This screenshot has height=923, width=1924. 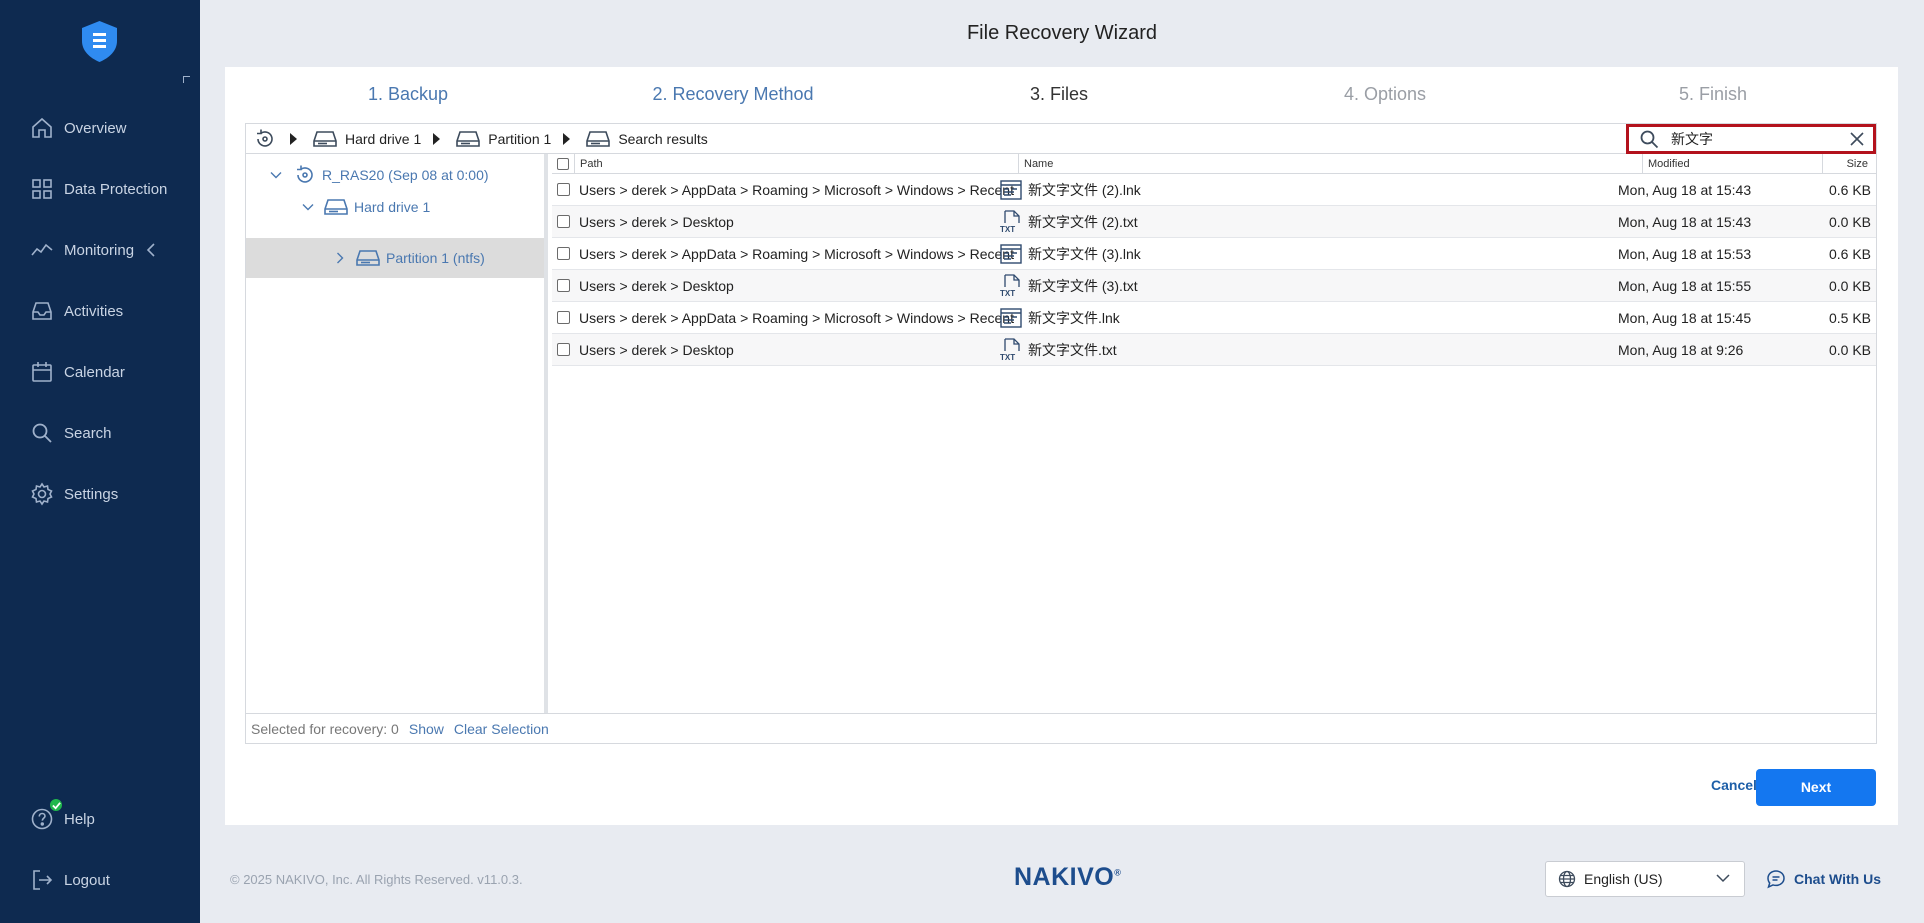 What do you see at coordinates (796, 164) in the screenshot?
I see `column-header-path: Path` at bounding box center [796, 164].